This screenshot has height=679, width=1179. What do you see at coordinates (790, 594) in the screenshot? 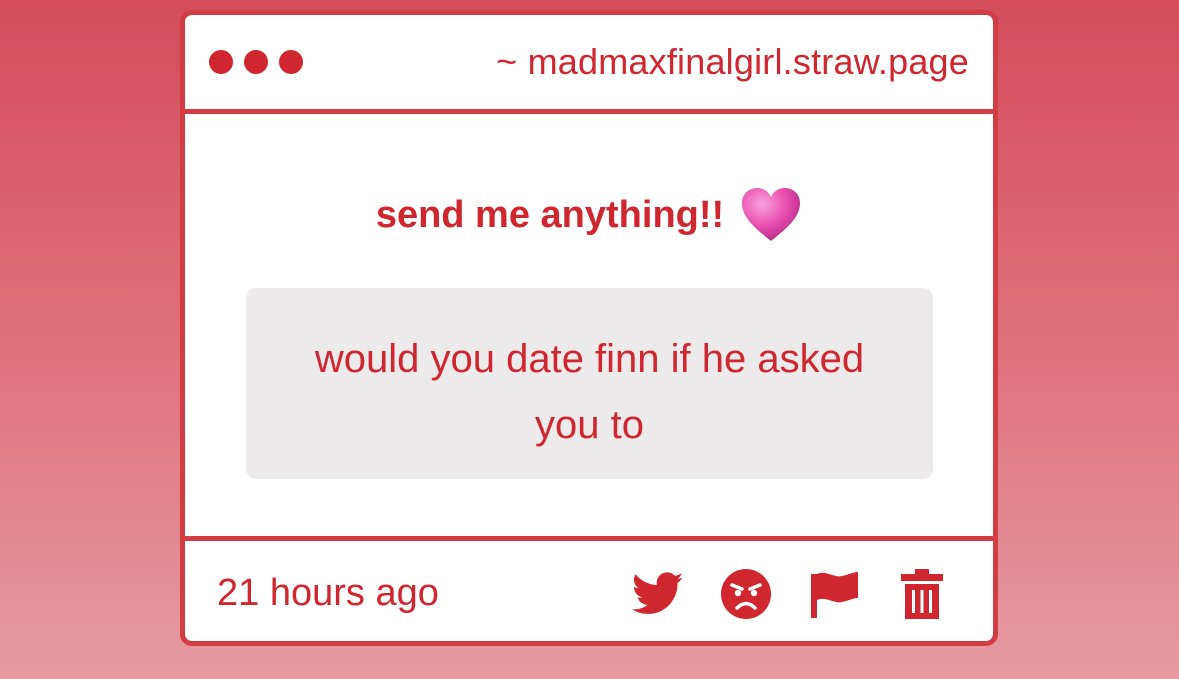
I see `action-bar` at bounding box center [790, 594].